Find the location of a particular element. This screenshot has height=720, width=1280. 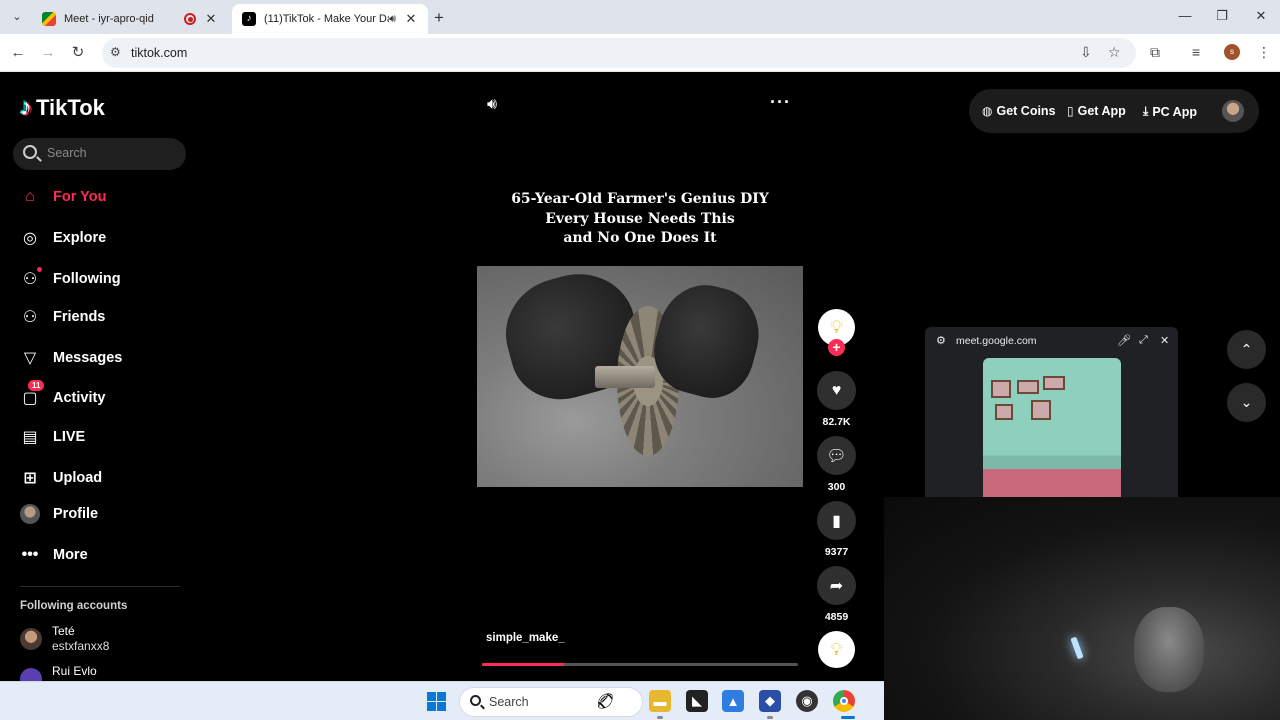

next-video-button: ⌄ is located at coordinates (1246, 402).